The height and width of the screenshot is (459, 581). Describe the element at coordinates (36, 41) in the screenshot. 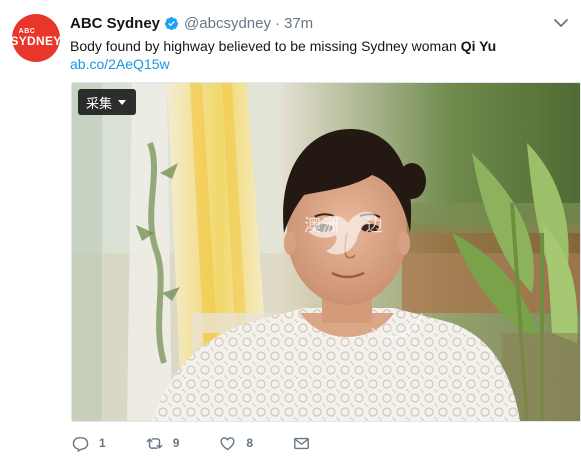

I see `avatar-sydney-text: SYDNEY` at that location.